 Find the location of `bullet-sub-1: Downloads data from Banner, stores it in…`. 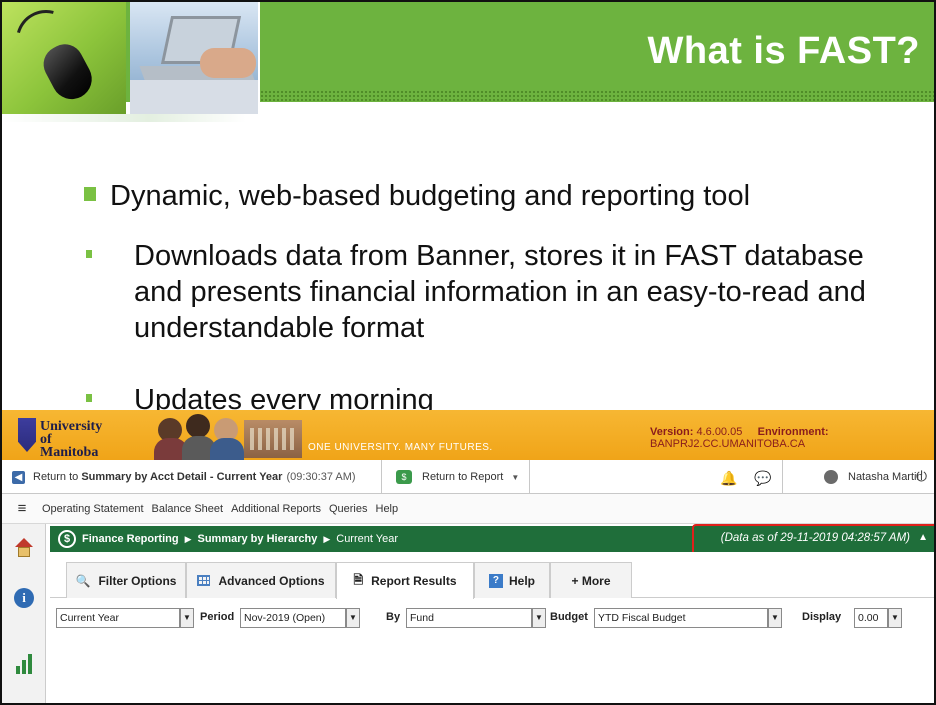

bullet-sub-1: Downloads data from Banner, stores it in… is located at coordinates (490, 292).